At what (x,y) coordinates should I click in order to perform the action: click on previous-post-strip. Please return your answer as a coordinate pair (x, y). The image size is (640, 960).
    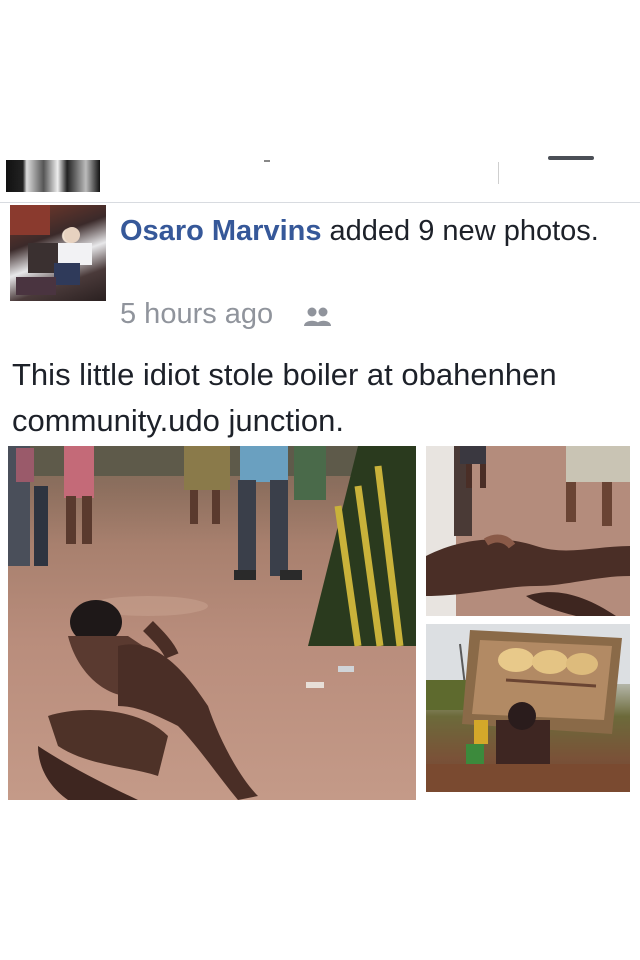
    Looking at the image, I should click on (320, 176).